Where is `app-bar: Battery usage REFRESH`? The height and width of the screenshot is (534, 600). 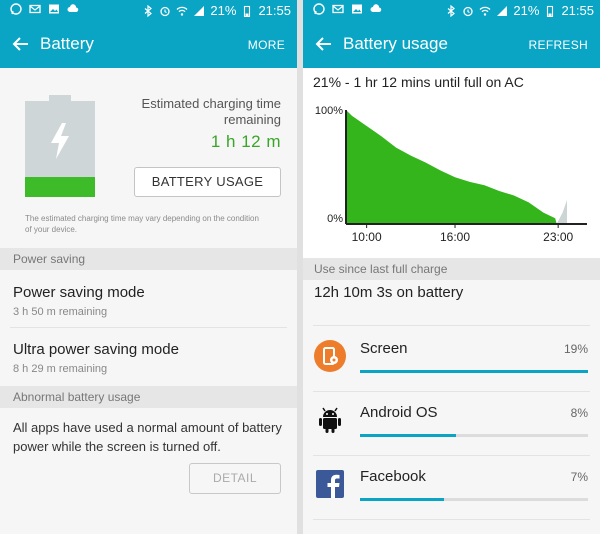
app-bar: Battery usage REFRESH is located at coordinates (451, 45).